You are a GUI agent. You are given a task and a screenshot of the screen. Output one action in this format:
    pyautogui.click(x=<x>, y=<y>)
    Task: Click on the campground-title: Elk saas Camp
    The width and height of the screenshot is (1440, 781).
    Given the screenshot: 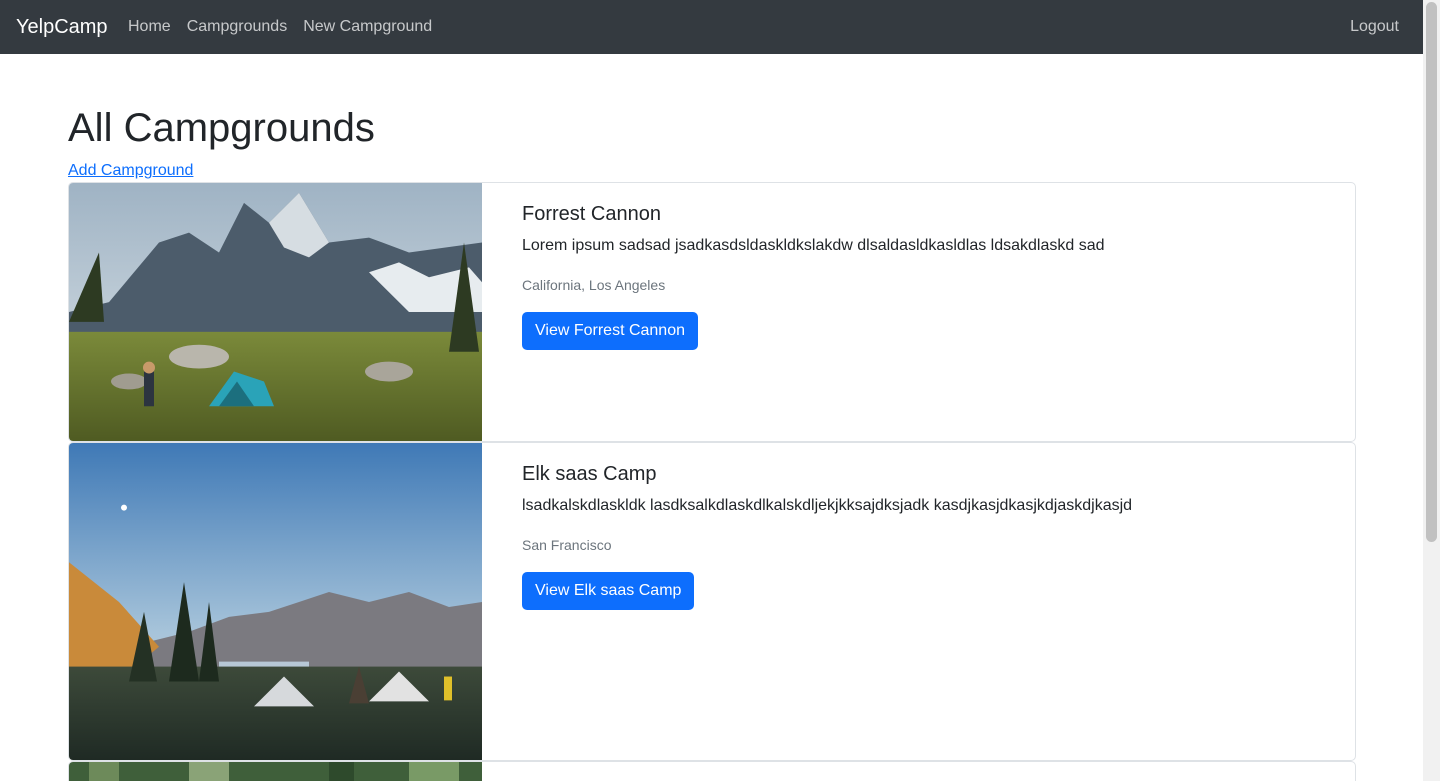 What is the action you would take?
    pyautogui.click(x=589, y=474)
    